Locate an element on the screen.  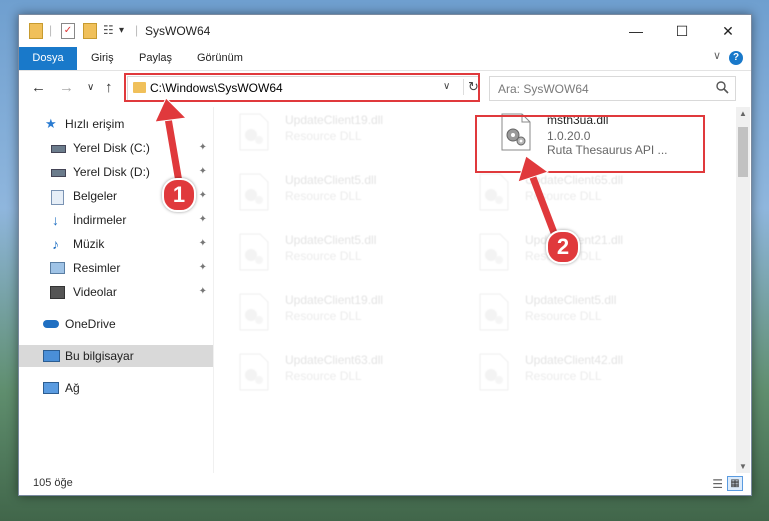
step-badge-1: 1 is located at coordinates (179, 195).